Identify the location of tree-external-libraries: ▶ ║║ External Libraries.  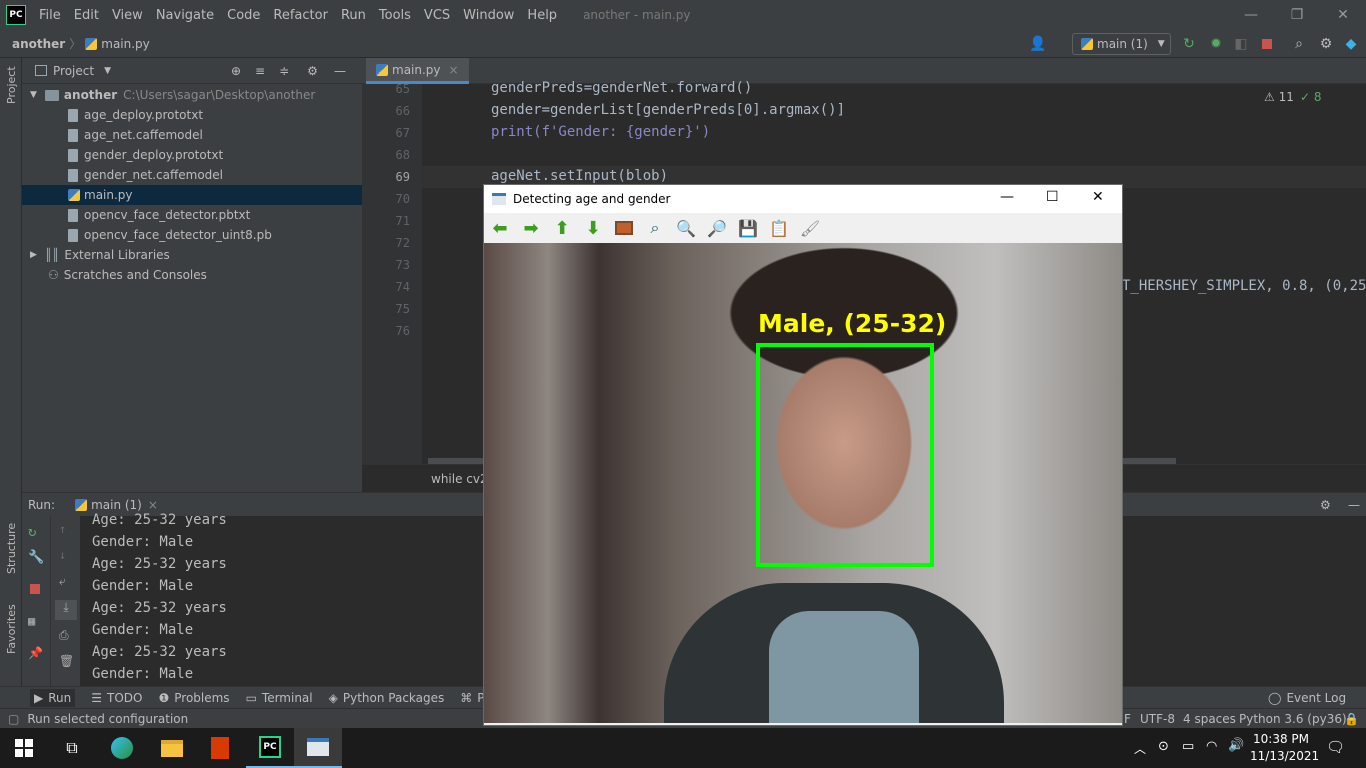
(192, 255).